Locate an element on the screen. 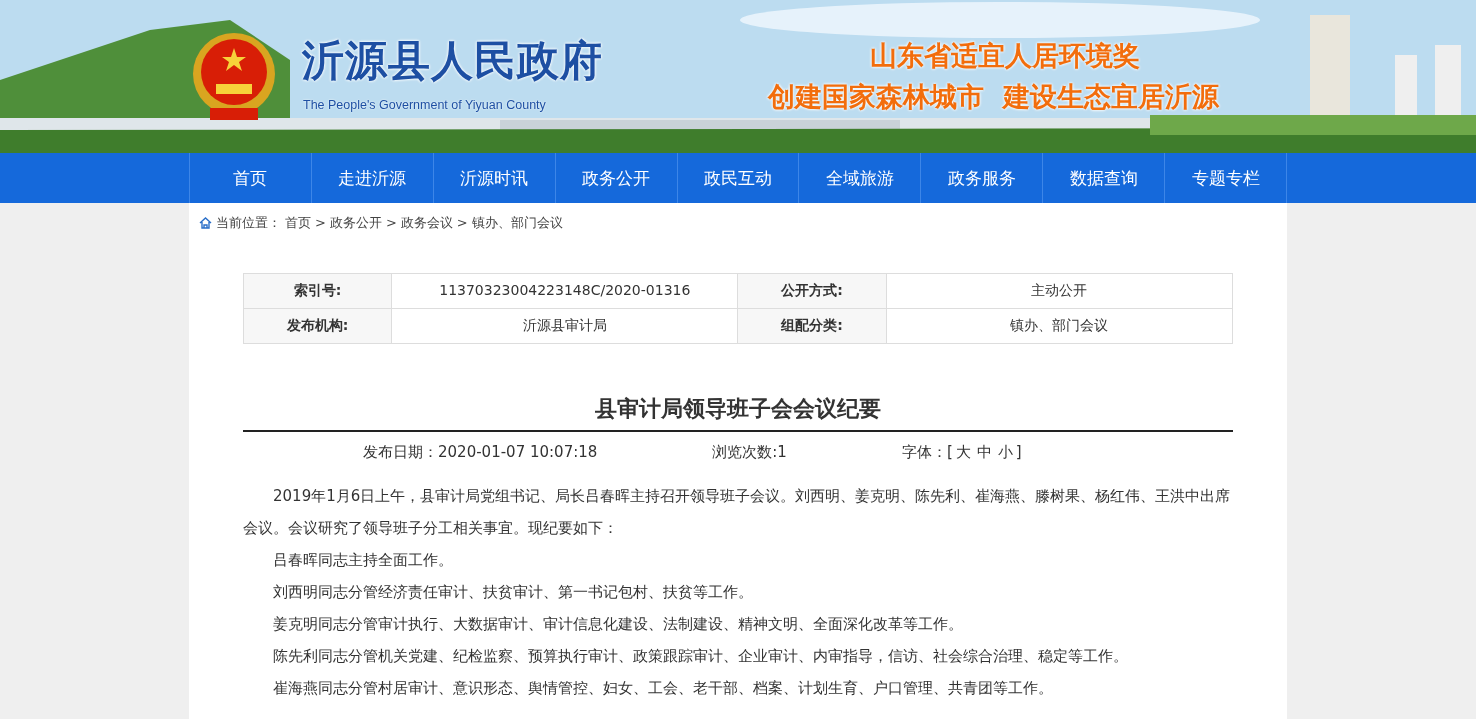 This screenshot has width=1476, height=719. field-label: 索引号: is located at coordinates (317, 290).